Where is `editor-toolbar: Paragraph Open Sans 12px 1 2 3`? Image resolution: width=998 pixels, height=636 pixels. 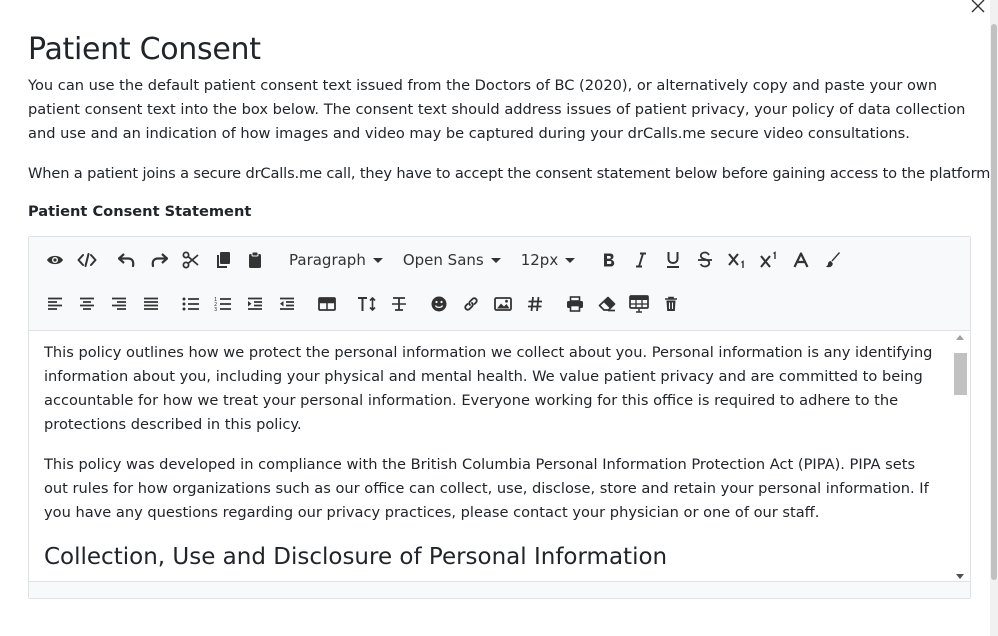 editor-toolbar: Paragraph Open Sans 12px 1 2 3 is located at coordinates (499, 284).